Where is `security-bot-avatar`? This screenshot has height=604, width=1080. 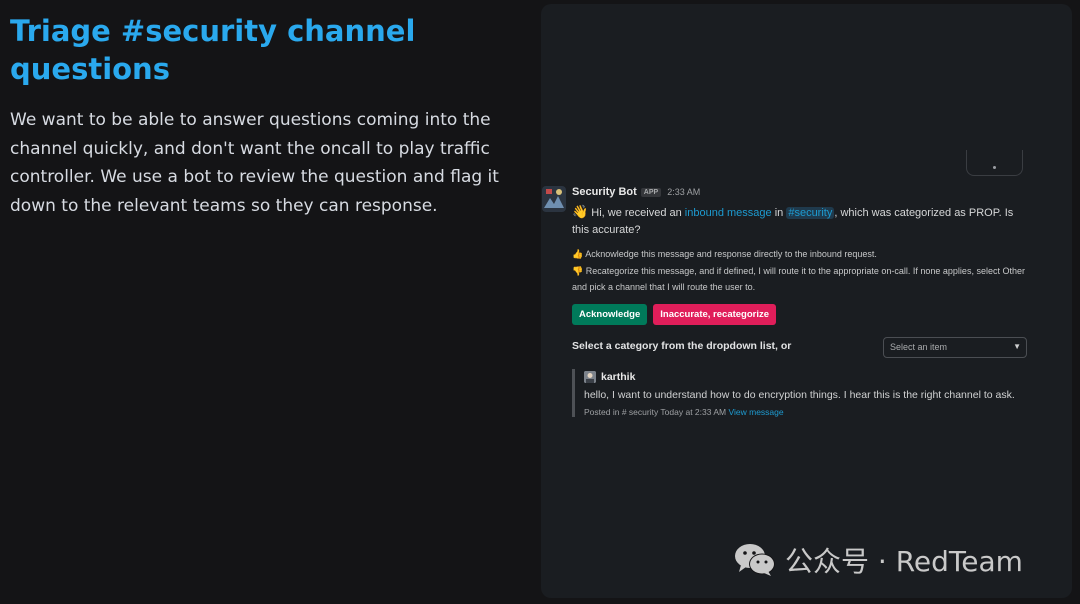 security-bot-avatar is located at coordinates (554, 199).